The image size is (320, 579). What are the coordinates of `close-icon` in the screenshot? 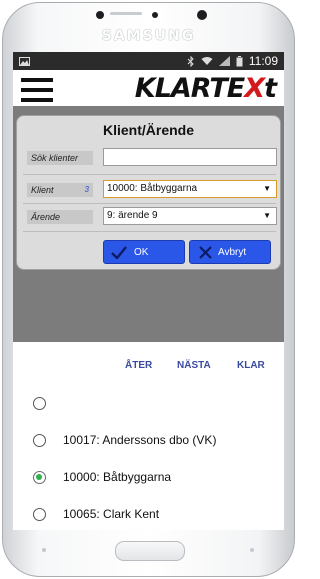 It's located at (205, 252).